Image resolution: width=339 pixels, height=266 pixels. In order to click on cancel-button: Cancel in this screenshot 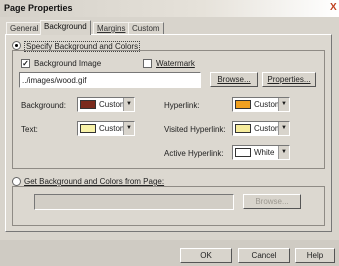, I will do `click(264, 255)`.